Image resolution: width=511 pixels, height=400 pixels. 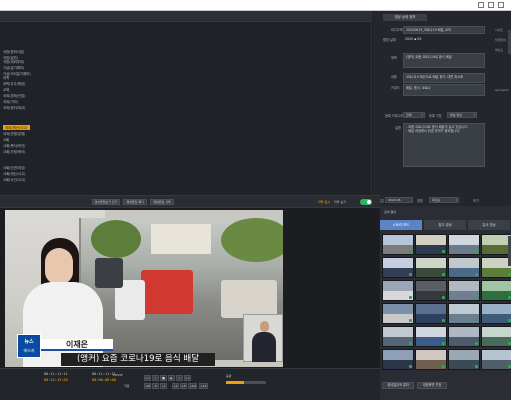 I want to click on title-label: 제목, so click(x=394, y=58).